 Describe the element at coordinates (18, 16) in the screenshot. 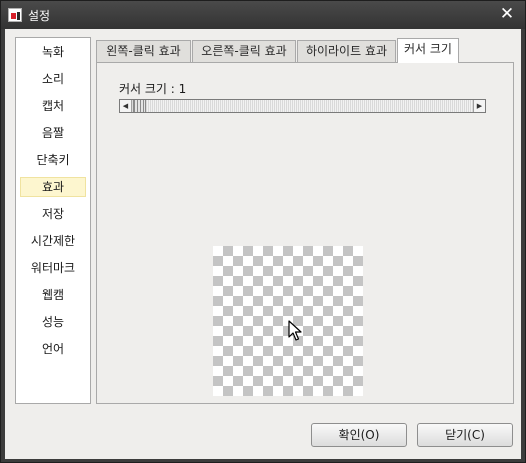

I see `app-icon-bar` at that location.